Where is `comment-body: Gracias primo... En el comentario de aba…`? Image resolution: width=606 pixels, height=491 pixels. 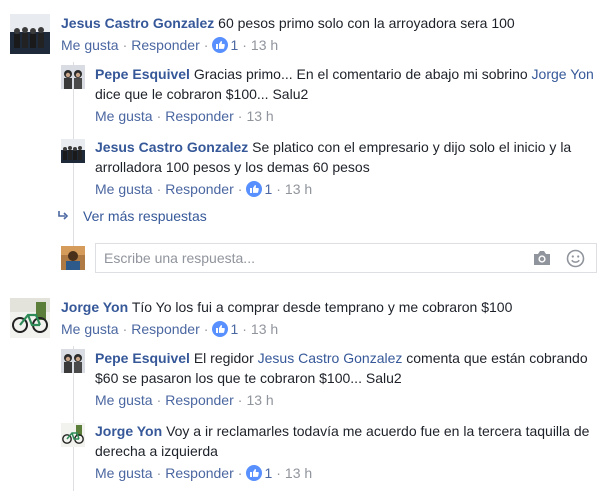
comment-body: Gracias primo... En el comentario de aba… is located at coordinates (362, 74).